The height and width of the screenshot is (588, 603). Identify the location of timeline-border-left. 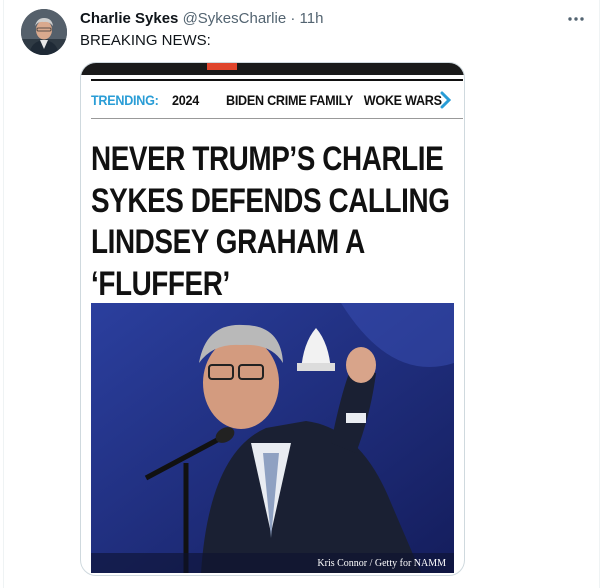
(3, 294).